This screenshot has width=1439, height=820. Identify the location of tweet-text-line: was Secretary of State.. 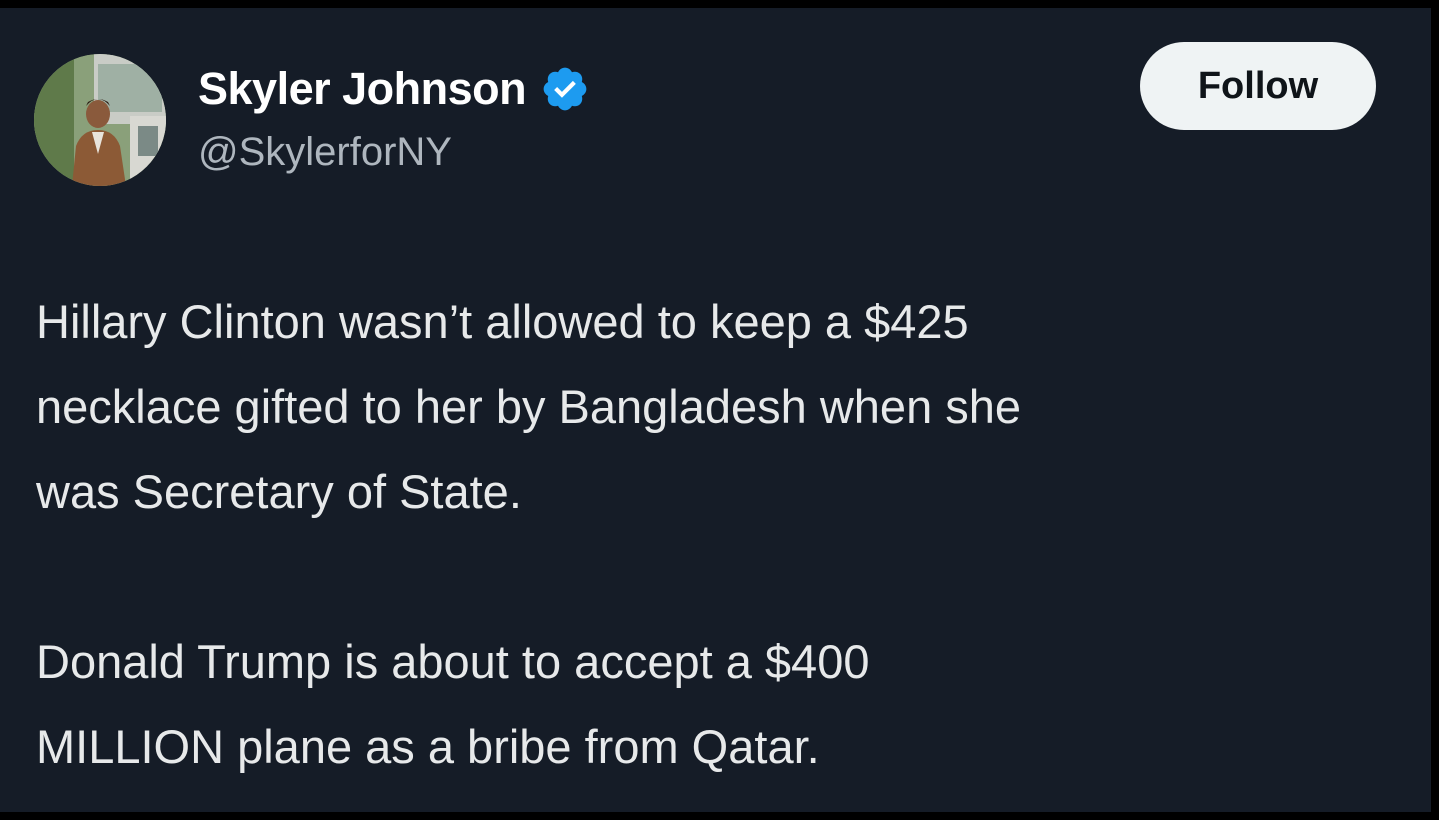
(279, 491).